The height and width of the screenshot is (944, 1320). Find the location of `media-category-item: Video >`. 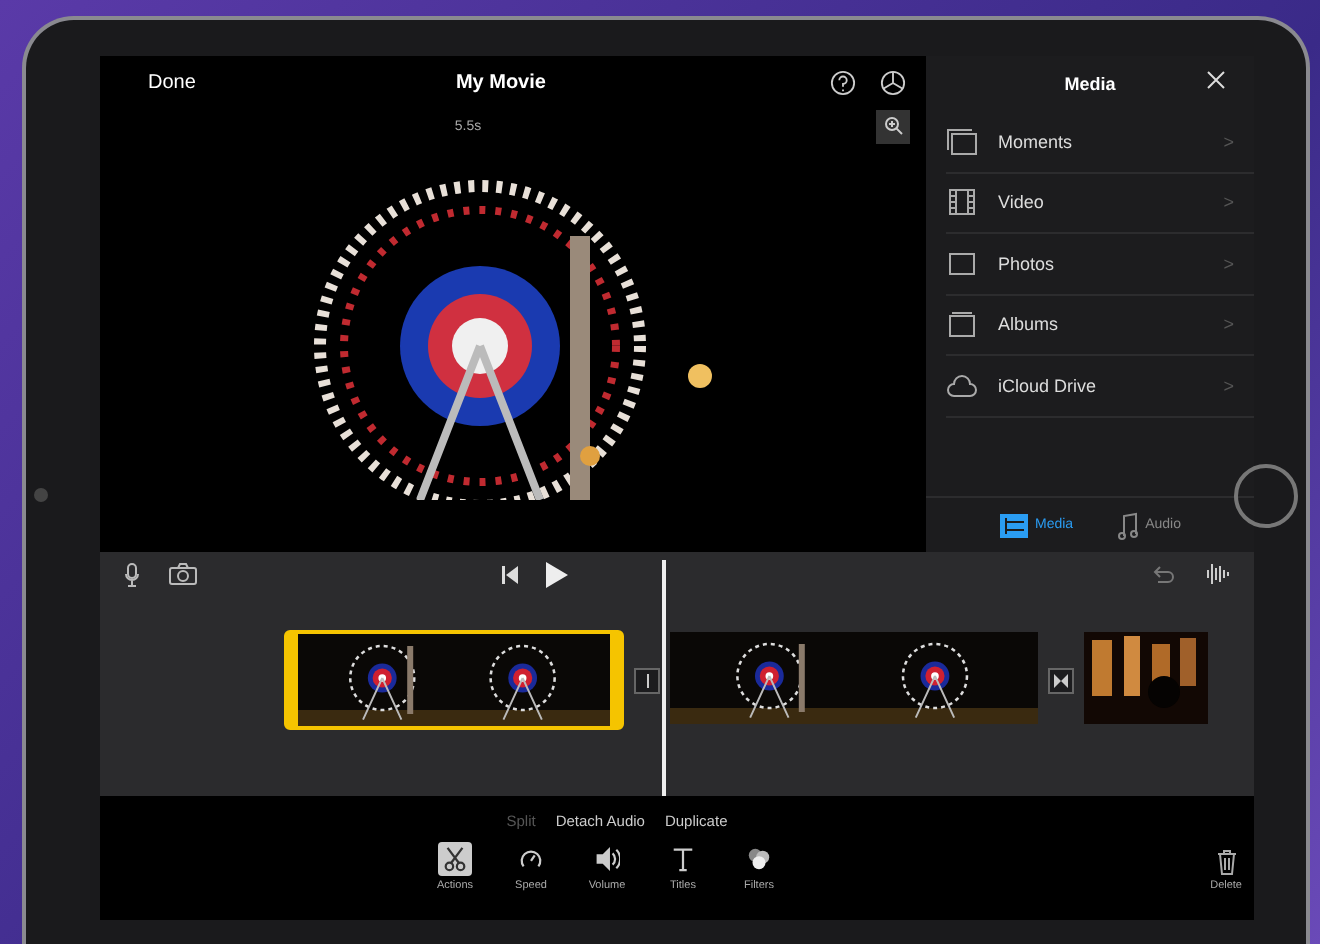

media-category-item: Video > is located at coordinates (1100, 203).